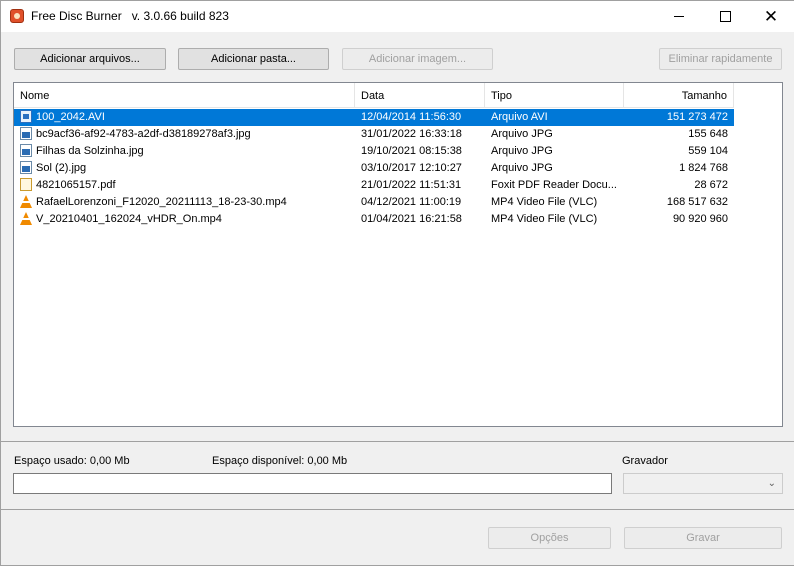 This screenshot has height=566, width=794. Describe the element at coordinates (703, 168) in the screenshot. I see `file-size: 1 824 768` at that location.